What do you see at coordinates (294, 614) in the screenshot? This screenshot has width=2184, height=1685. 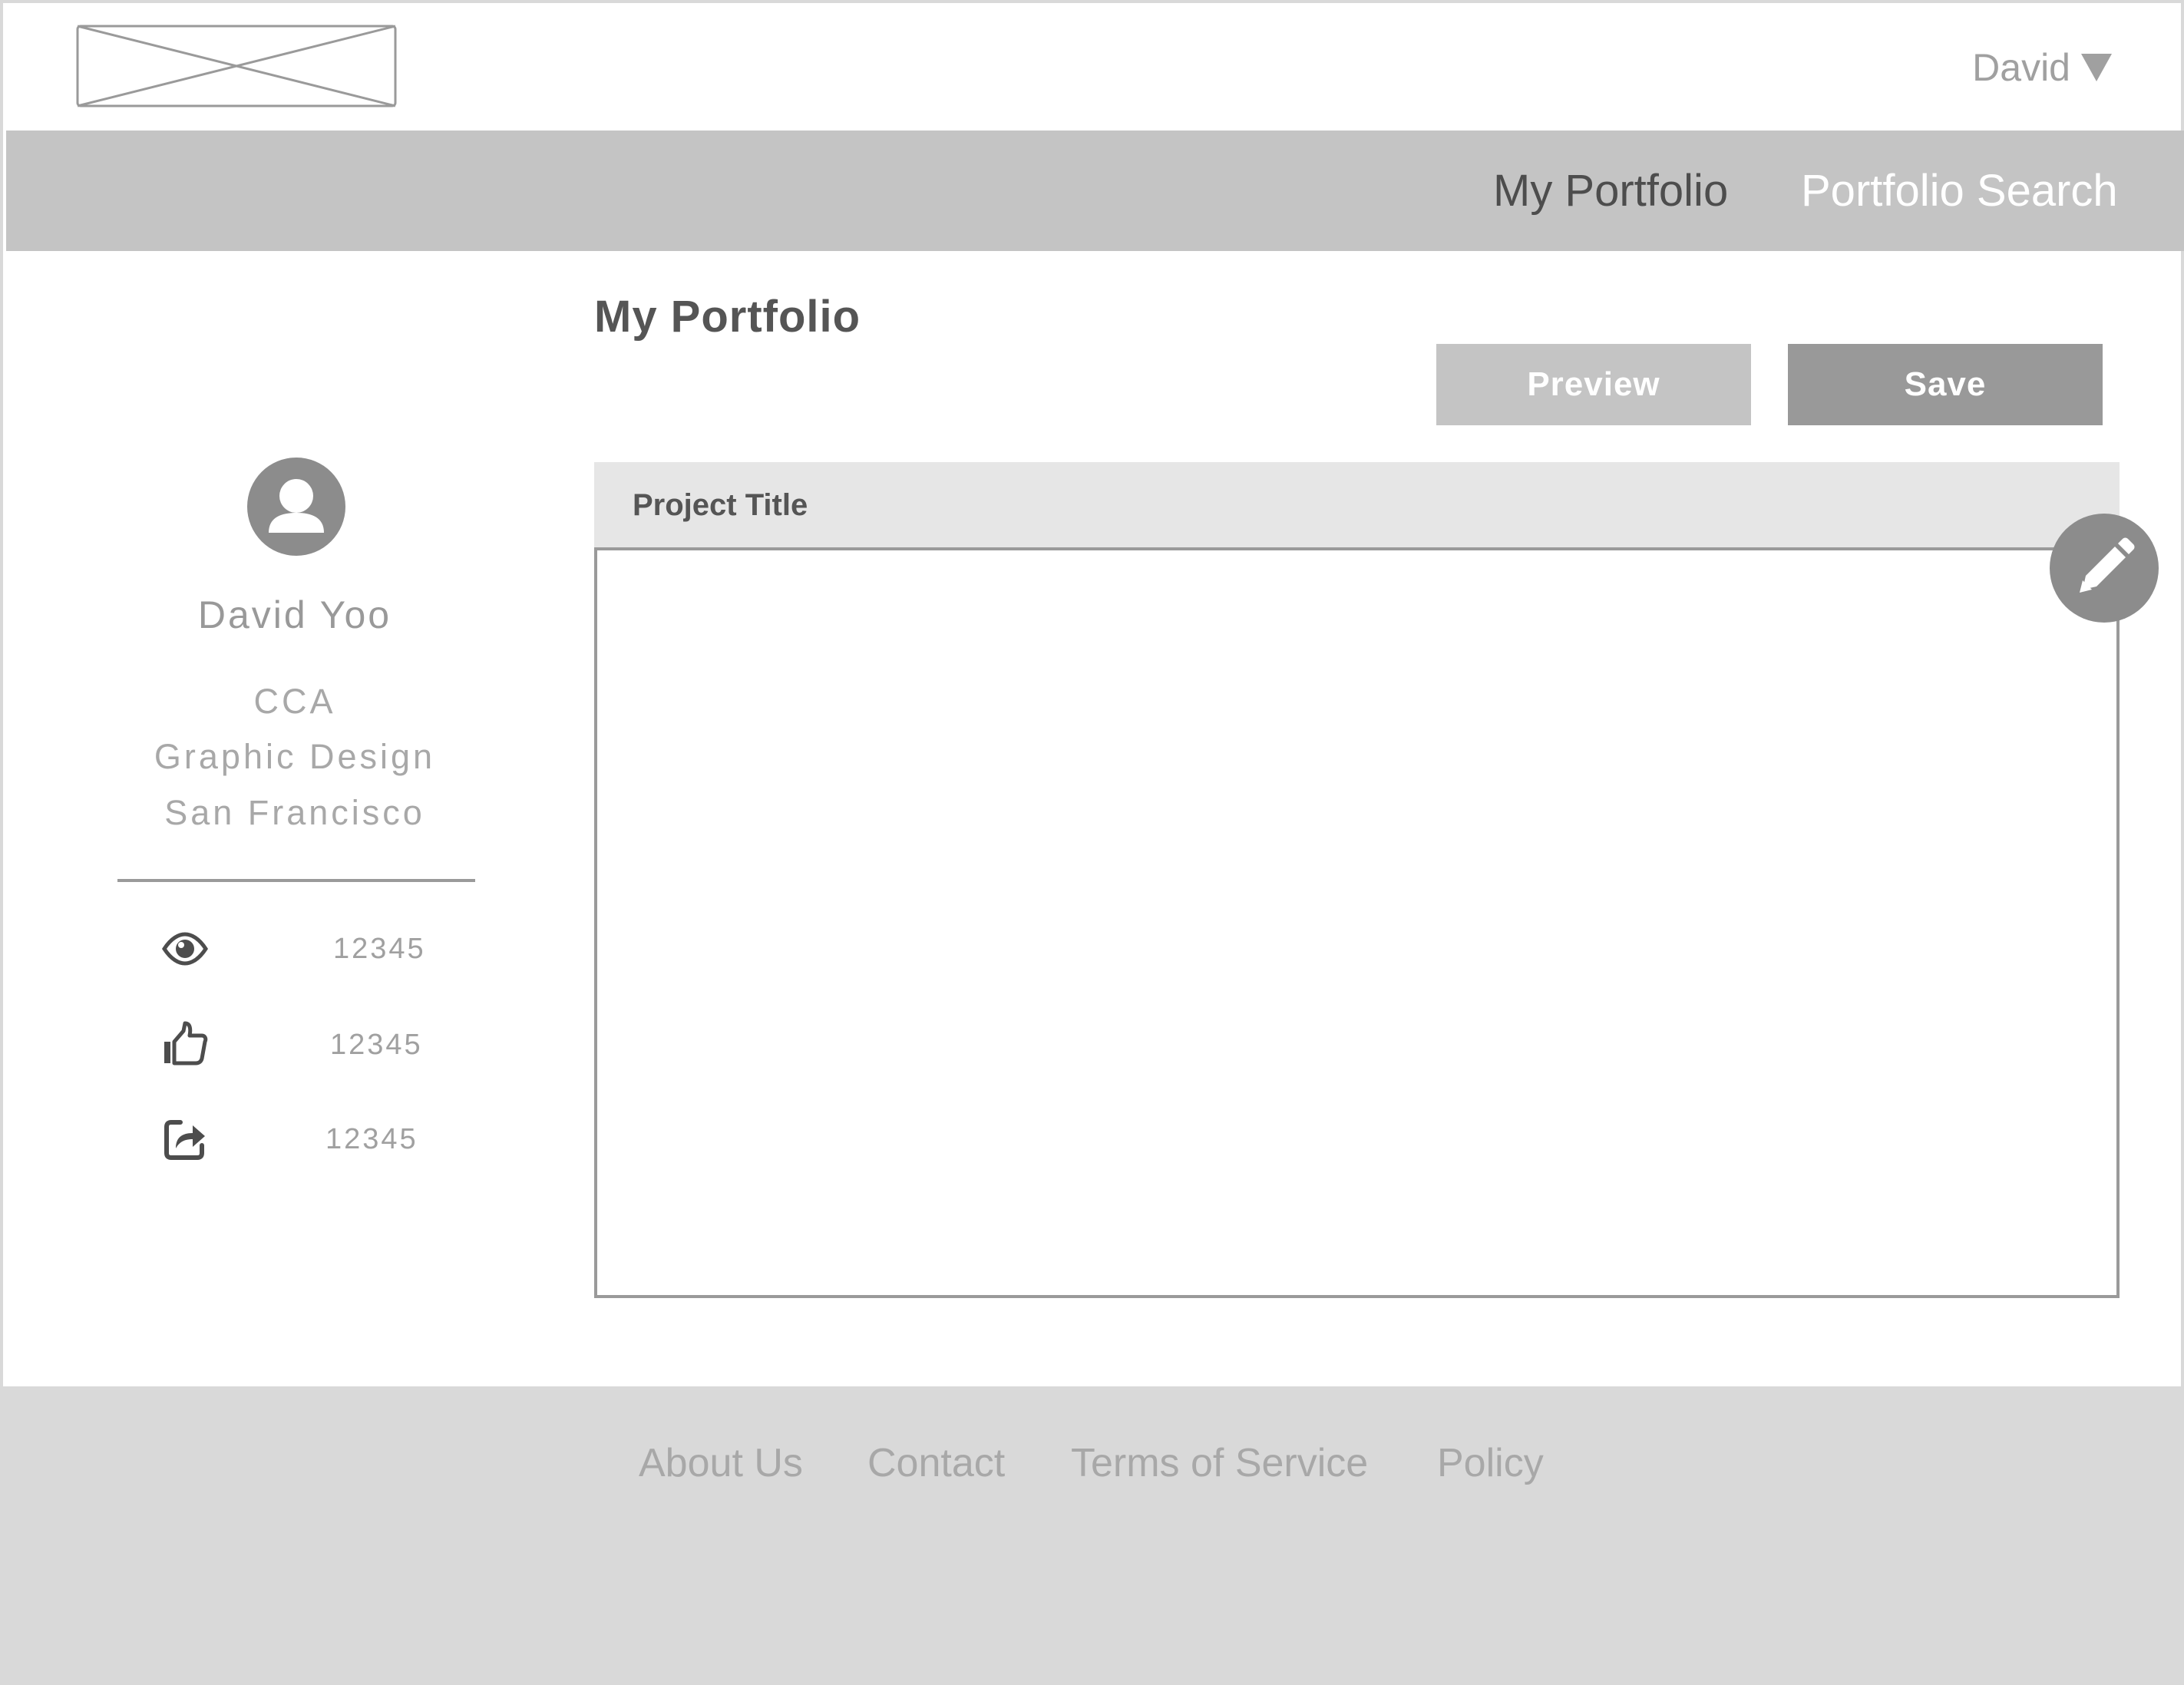 I see `profile-name: David Yoo` at bounding box center [294, 614].